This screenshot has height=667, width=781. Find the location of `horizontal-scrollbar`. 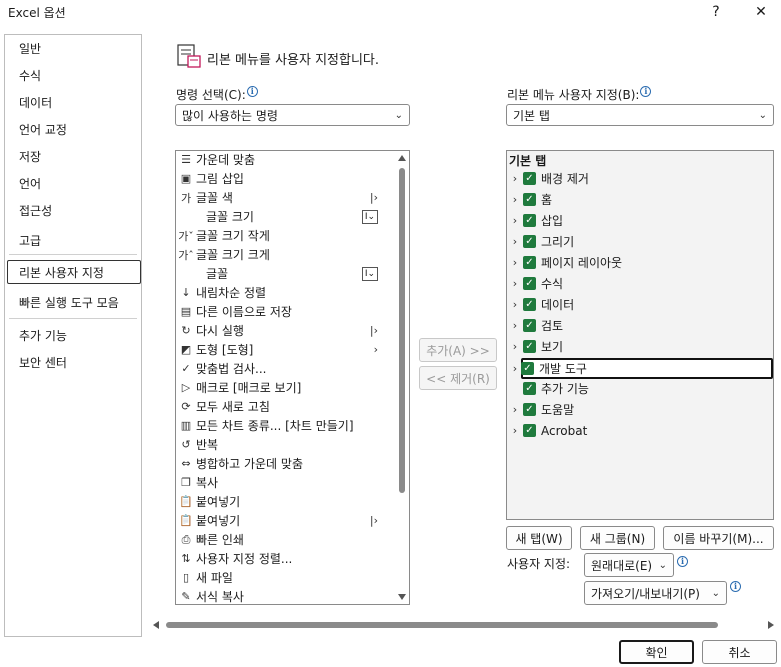

horizontal-scrollbar is located at coordinates (463, 625).